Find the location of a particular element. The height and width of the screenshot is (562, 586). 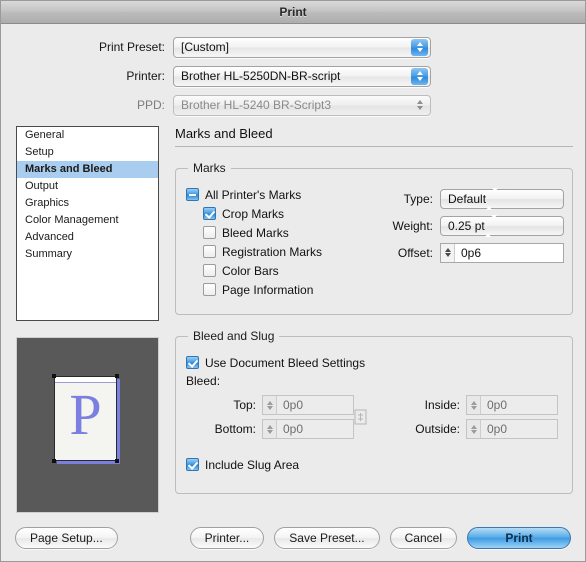

print-preset-popup: [Custom] is located at coordinates (302, 47).